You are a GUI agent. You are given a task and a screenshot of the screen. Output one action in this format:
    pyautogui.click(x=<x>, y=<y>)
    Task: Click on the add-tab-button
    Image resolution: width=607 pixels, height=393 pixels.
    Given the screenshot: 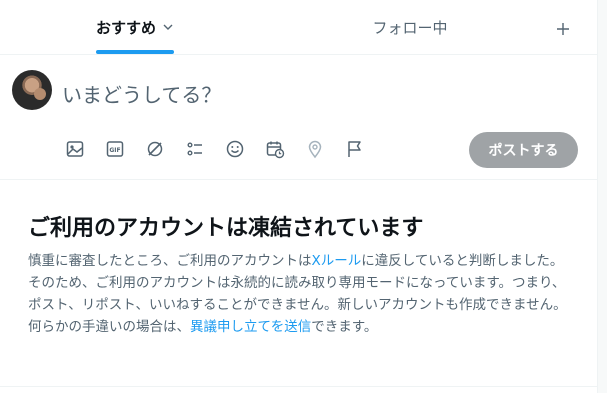 What is the action you would take?
    pyautogui.click(x=563, y=29)
    